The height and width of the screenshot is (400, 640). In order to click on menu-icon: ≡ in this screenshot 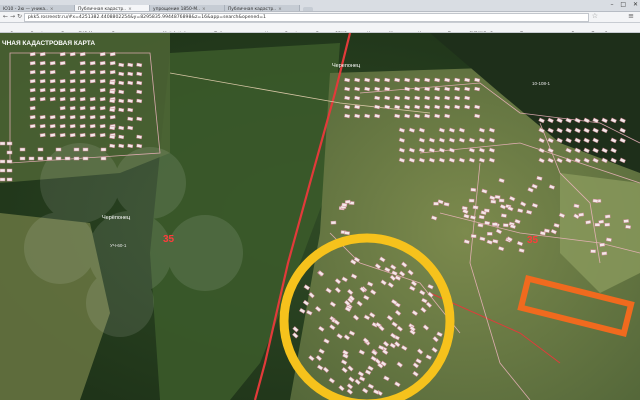, I will do `click(631, 16)`.